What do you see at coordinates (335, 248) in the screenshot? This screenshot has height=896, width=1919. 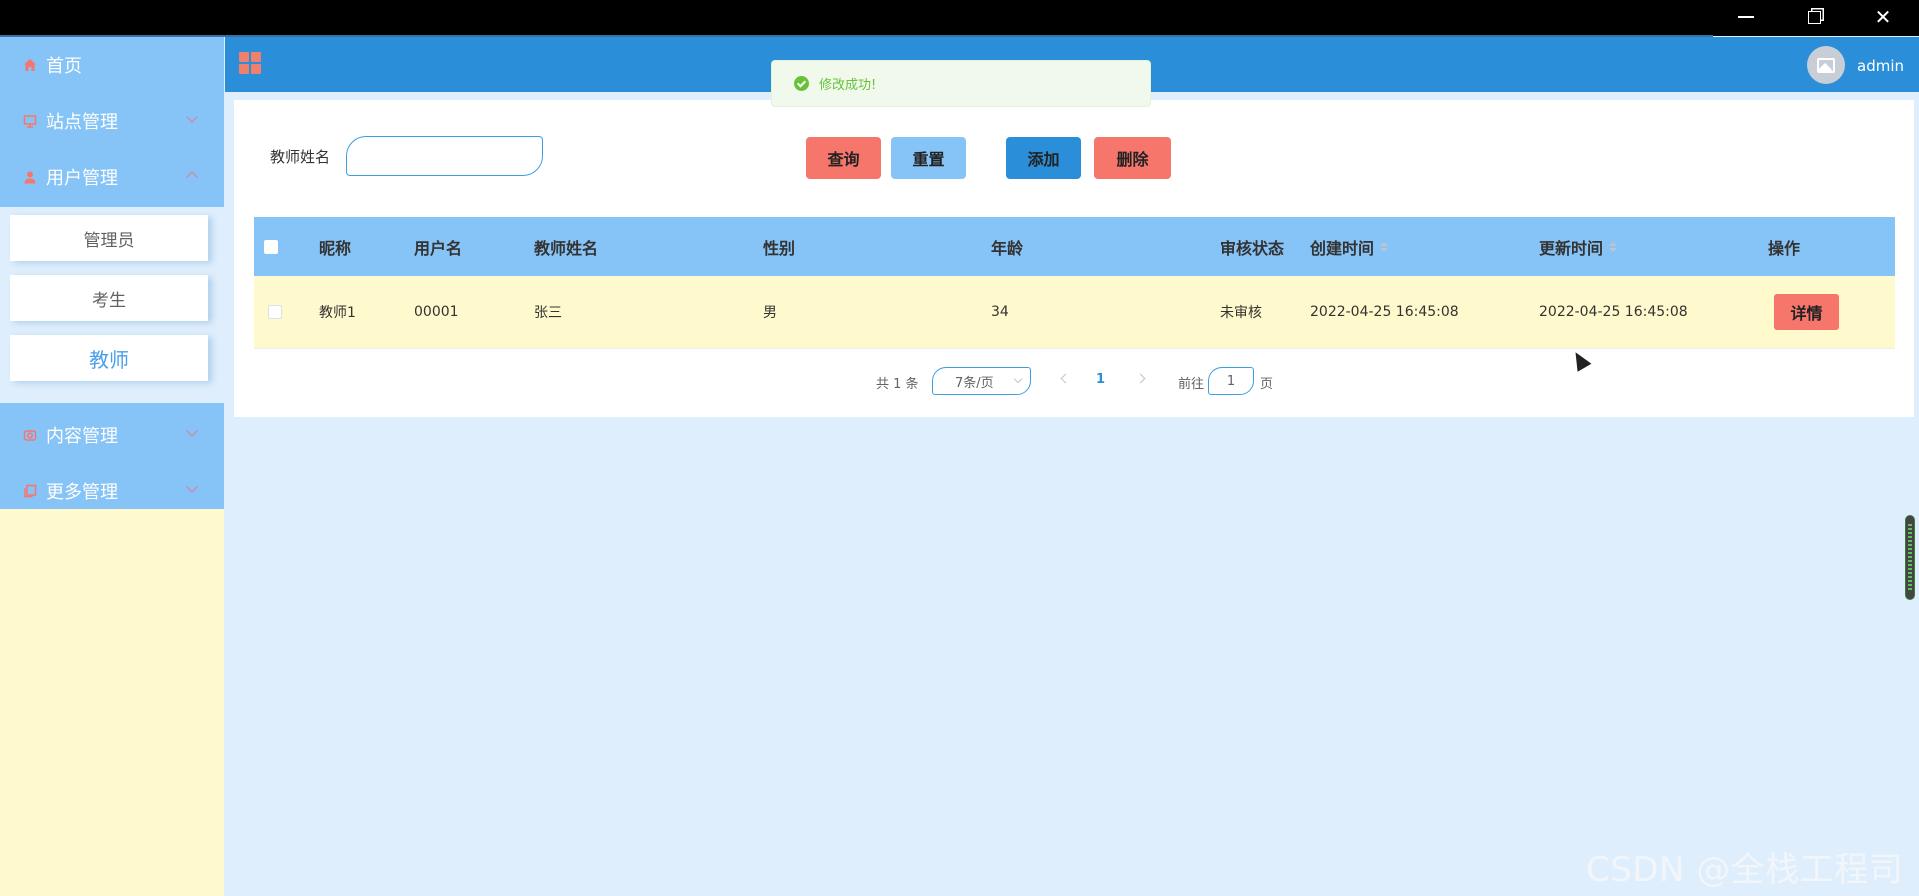 I see `column-header: 昵称` at bounding box center [335, 248].